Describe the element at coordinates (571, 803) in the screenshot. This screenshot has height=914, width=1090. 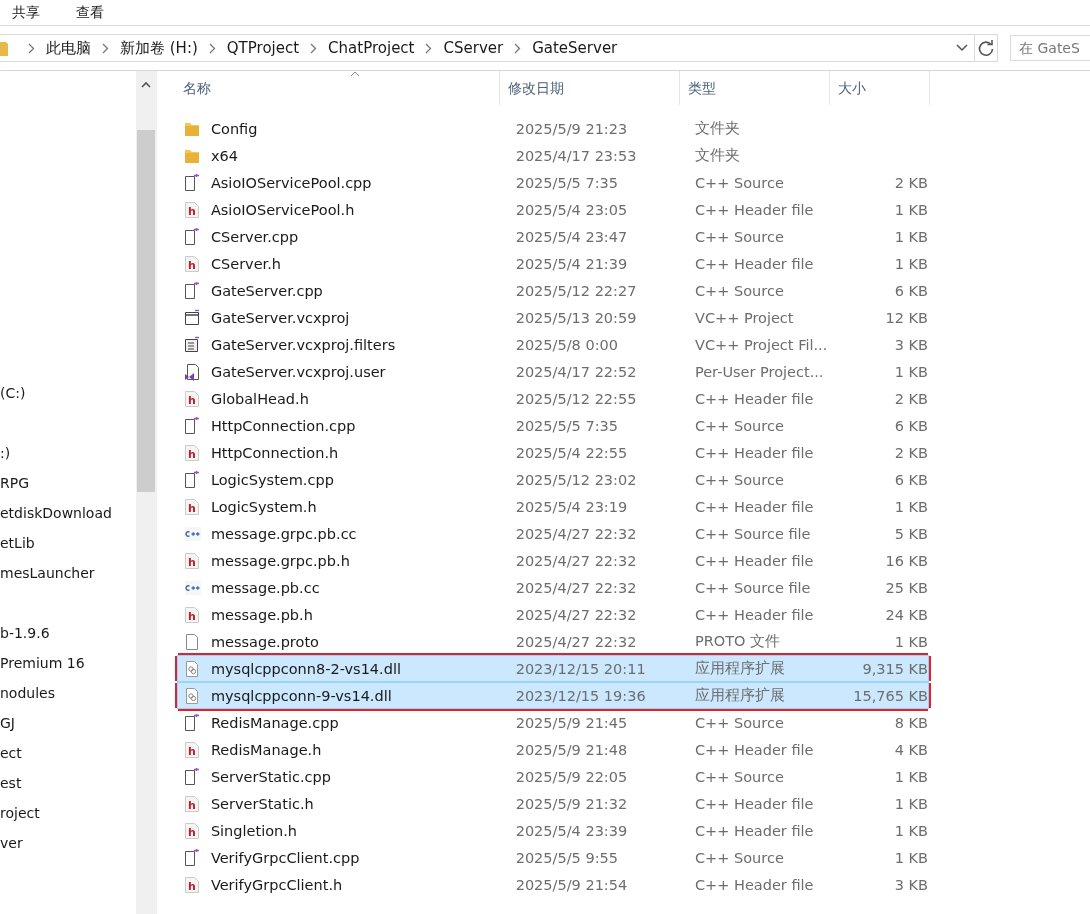
I see `modified-date: 2025/5/9 21:32` at that location.